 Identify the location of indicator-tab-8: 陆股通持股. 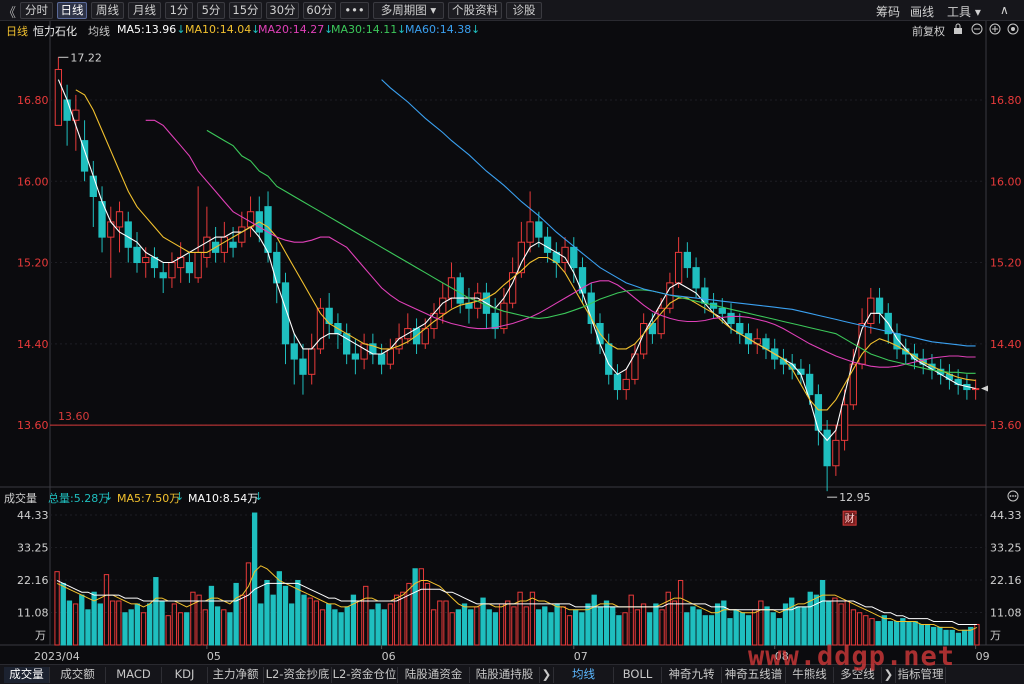
(505, 675).